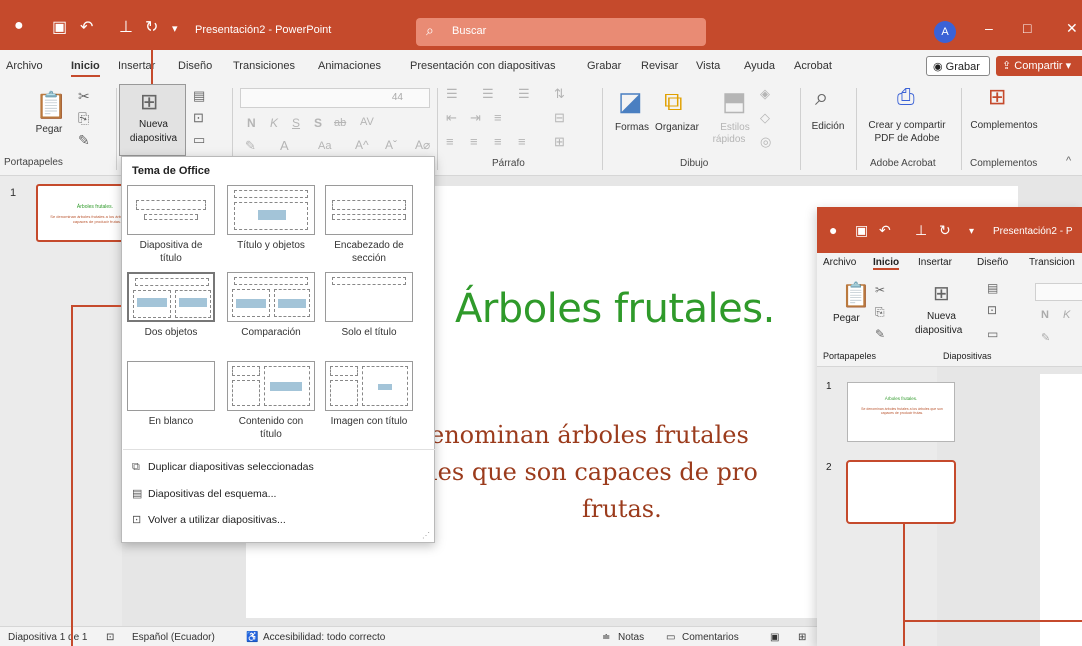 The width and height of the screenshot is (1082, 646). Describe the element at coordinates (945, 32) in the screenshot. I see `avatar: A` at that location.